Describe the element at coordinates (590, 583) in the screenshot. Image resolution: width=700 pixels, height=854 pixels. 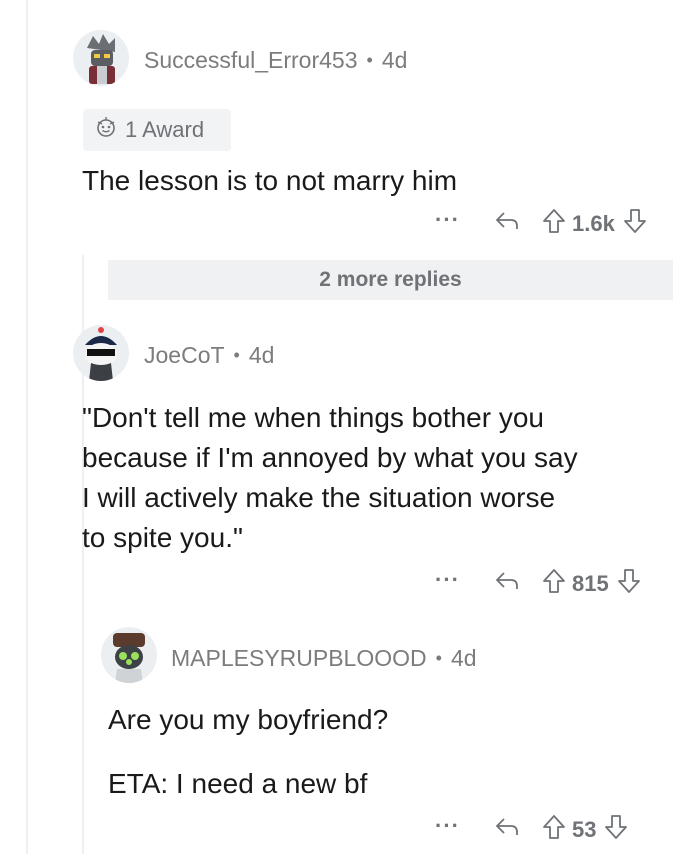
I see `score: 815` at that location.